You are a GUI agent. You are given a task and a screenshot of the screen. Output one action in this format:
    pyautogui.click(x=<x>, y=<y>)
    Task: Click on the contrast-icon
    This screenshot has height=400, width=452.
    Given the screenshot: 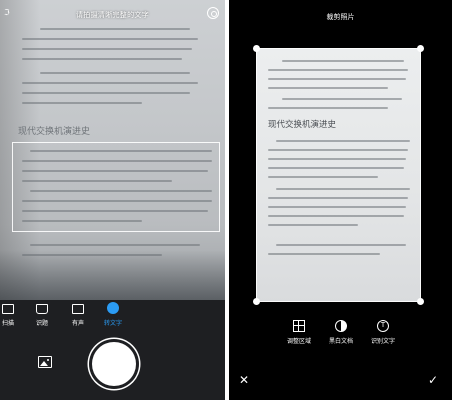 What is the action you would take?
    pyautogui.click(x=341, y=326)
    